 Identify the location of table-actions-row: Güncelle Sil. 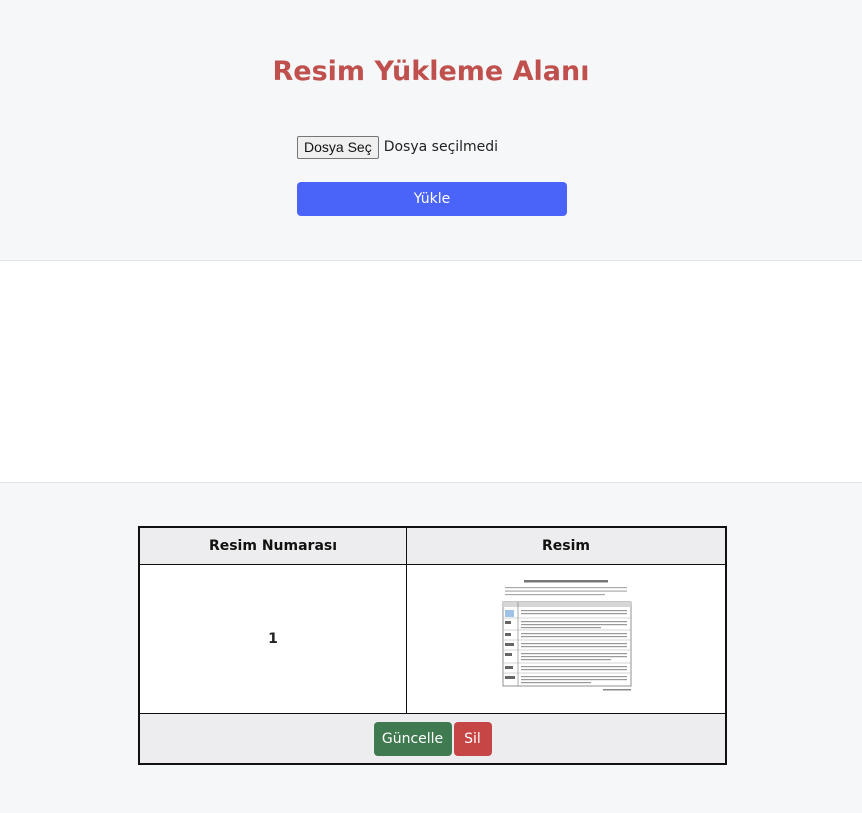
(432, 739).